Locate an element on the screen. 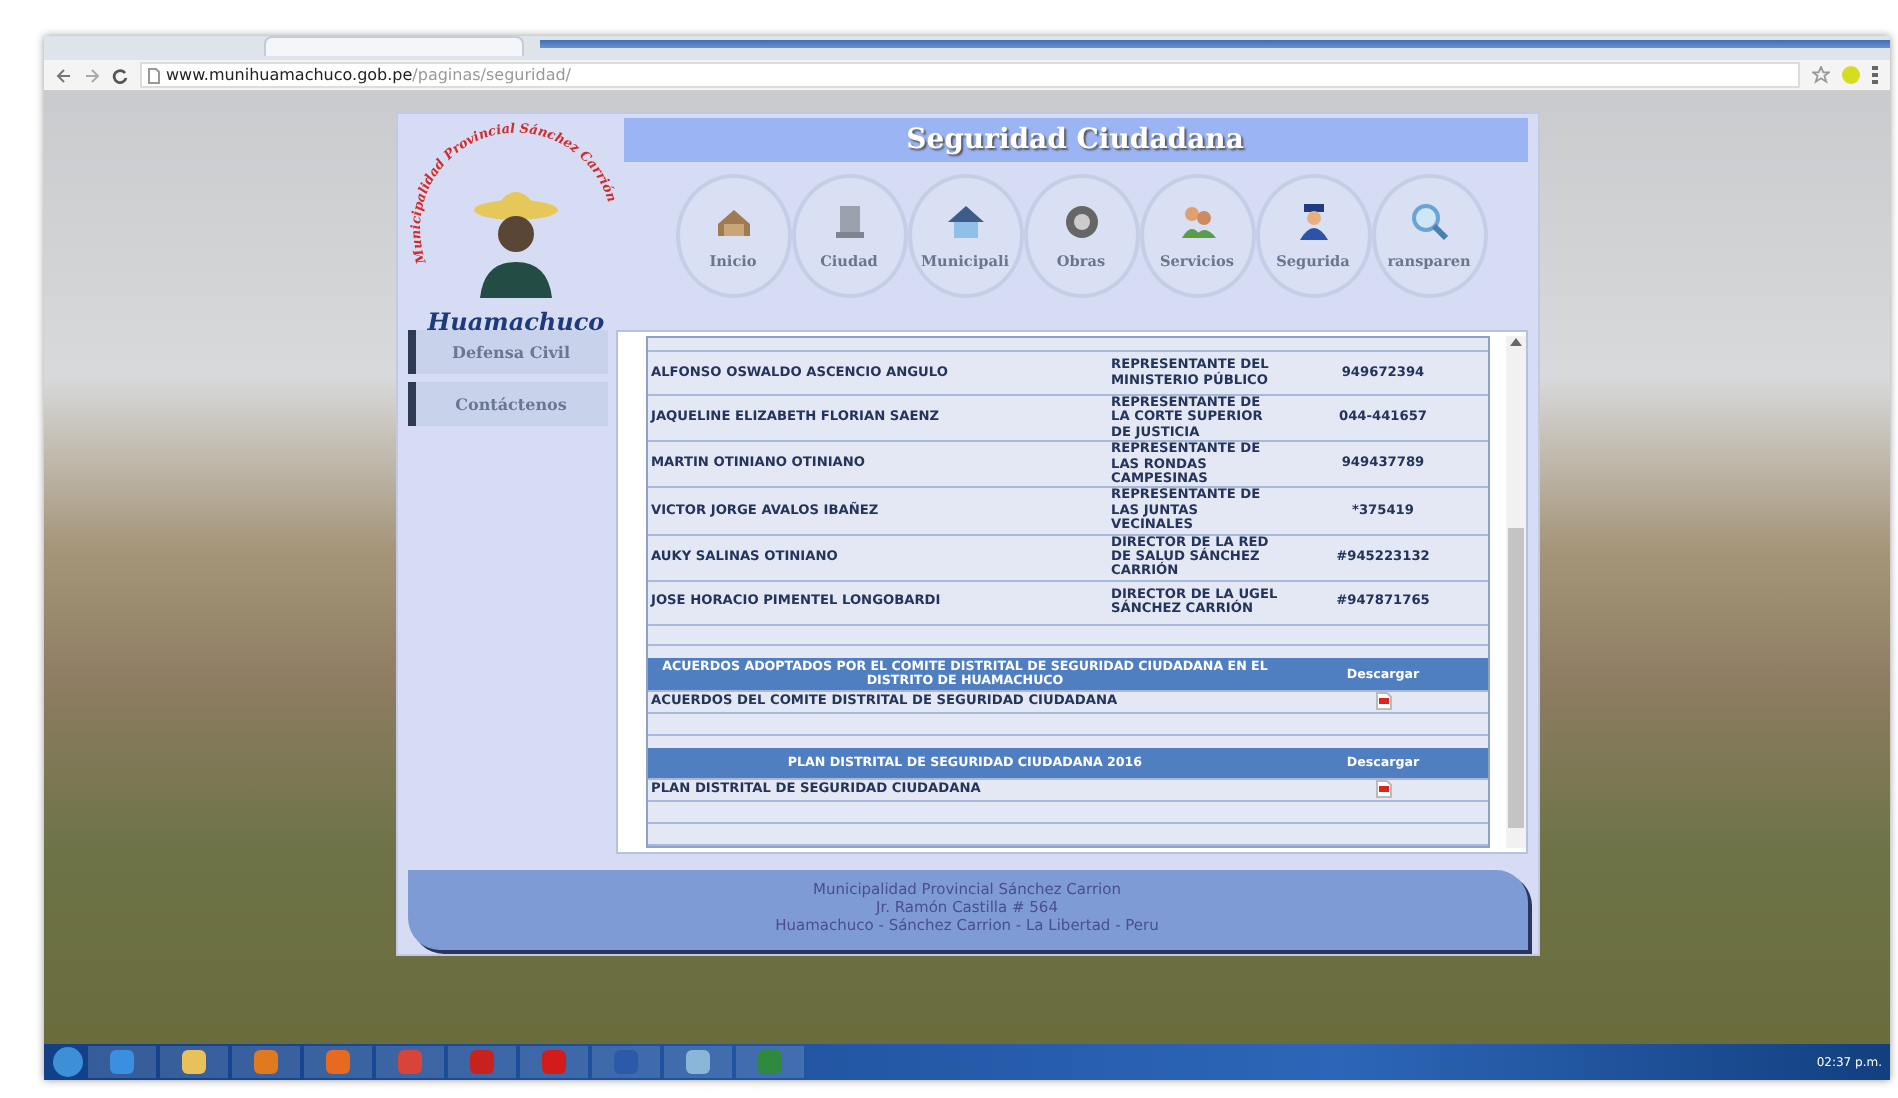  reload-icon is located at coordinates (120, 75).